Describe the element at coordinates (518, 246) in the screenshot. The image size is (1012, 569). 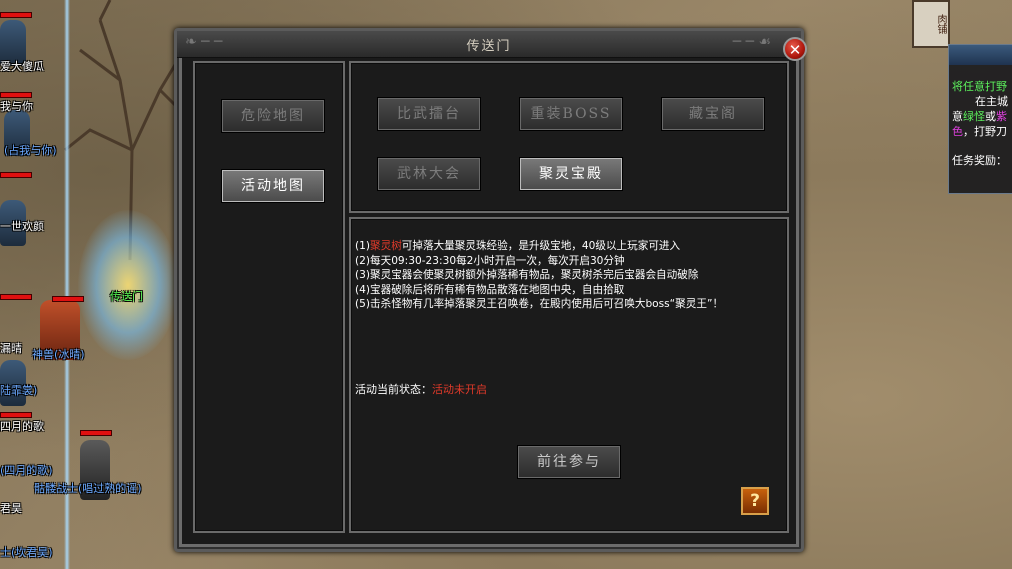
I see `rule-line: (1)聚灵树可掉落大量聚灵珠经验，是升级宝地，40级以上玩家可进入` at that location.